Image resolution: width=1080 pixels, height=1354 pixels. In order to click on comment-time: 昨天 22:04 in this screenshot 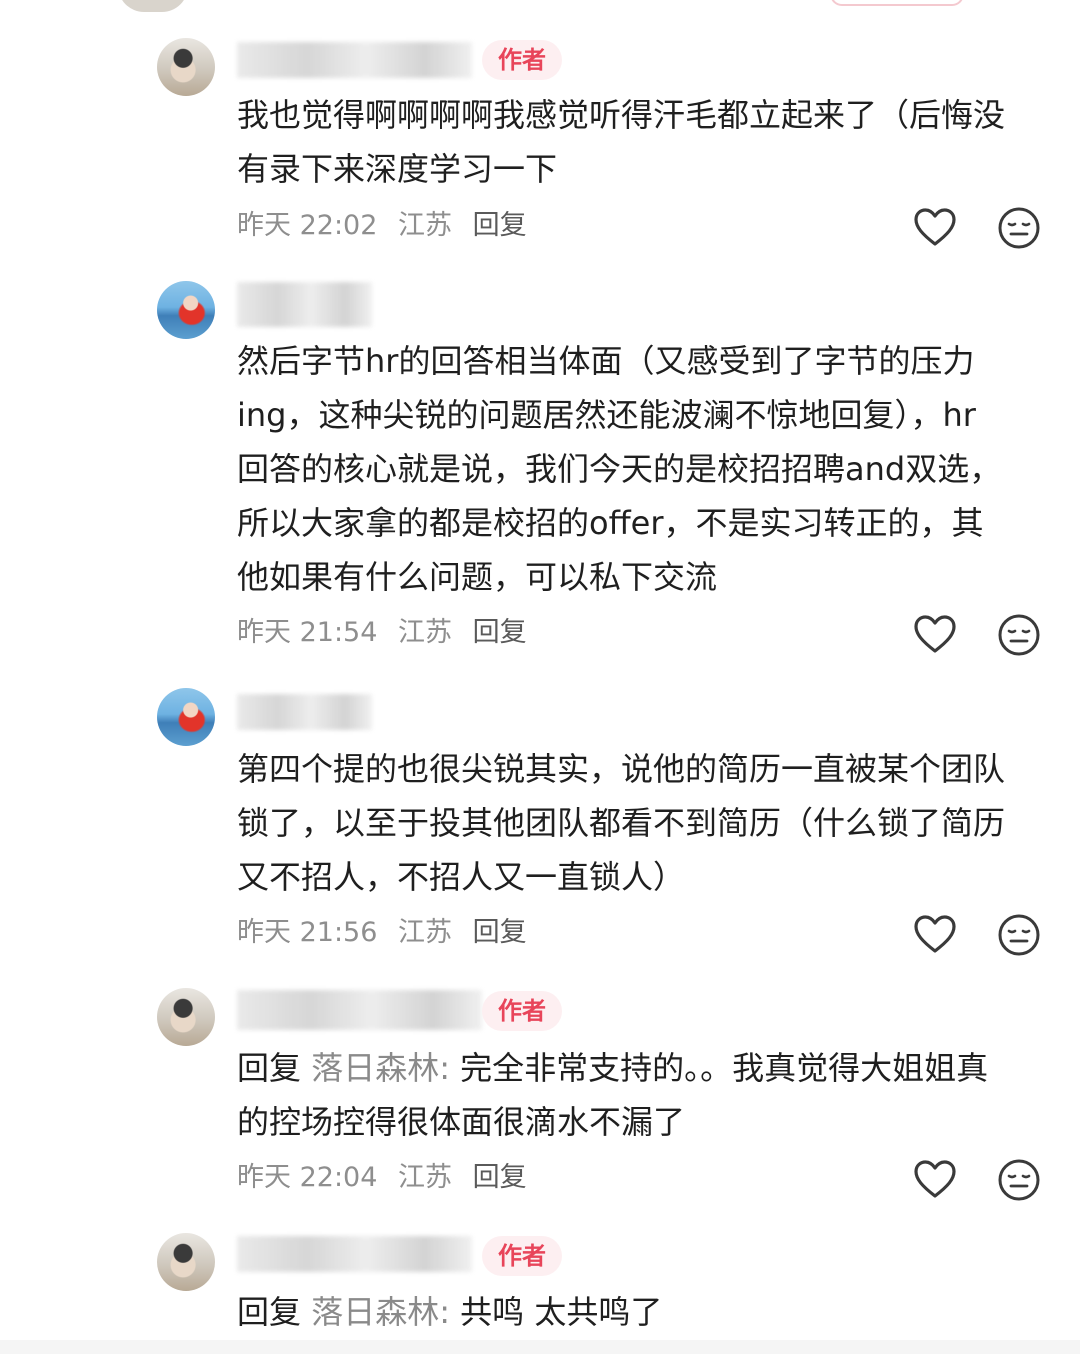, I will do `click(307, 1177)`.